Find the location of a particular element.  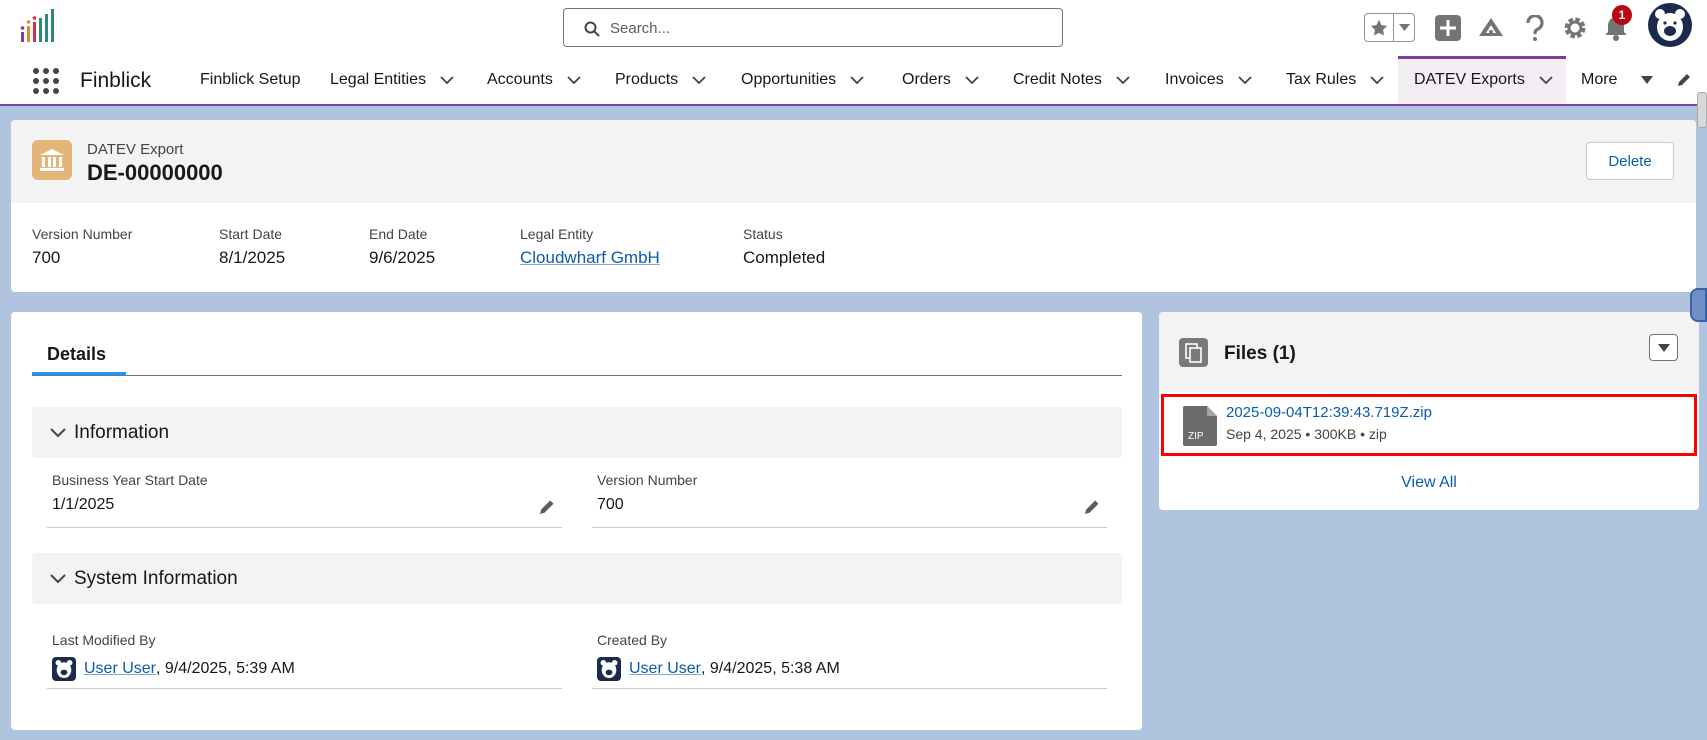

nav-item-products: Products is located at coordinates (660, 80).